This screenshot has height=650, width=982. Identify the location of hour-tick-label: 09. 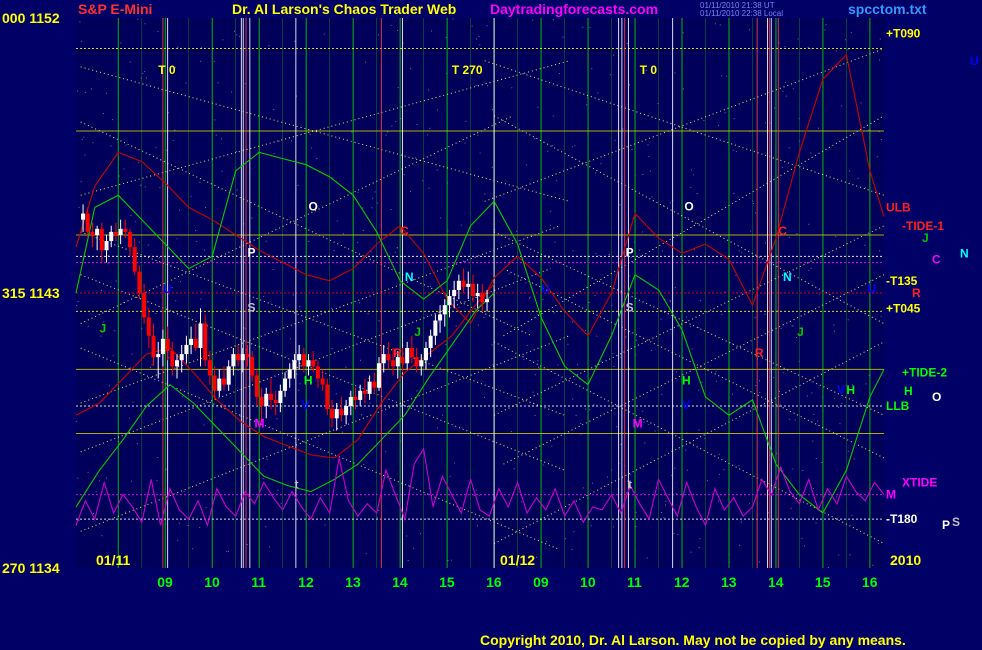
(541, 582).